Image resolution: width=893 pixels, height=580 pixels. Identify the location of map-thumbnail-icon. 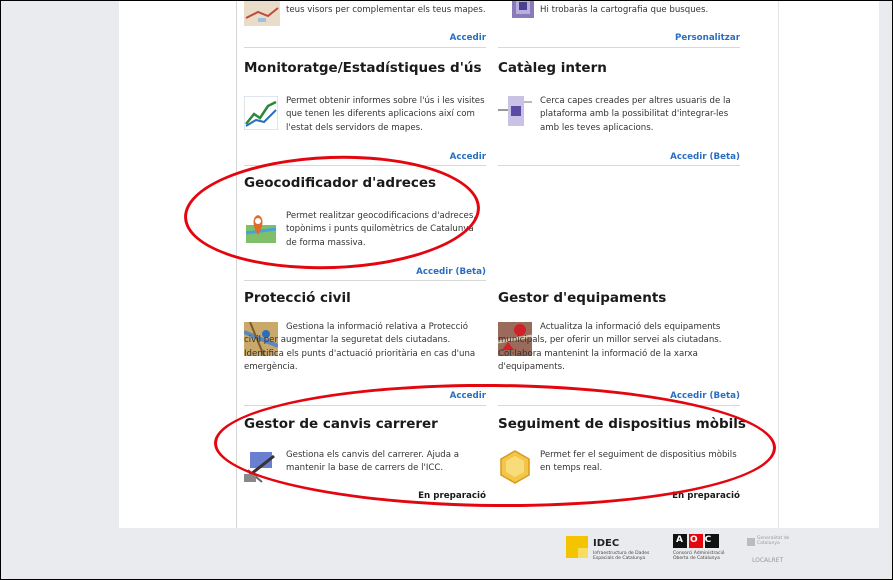
(262, 15).